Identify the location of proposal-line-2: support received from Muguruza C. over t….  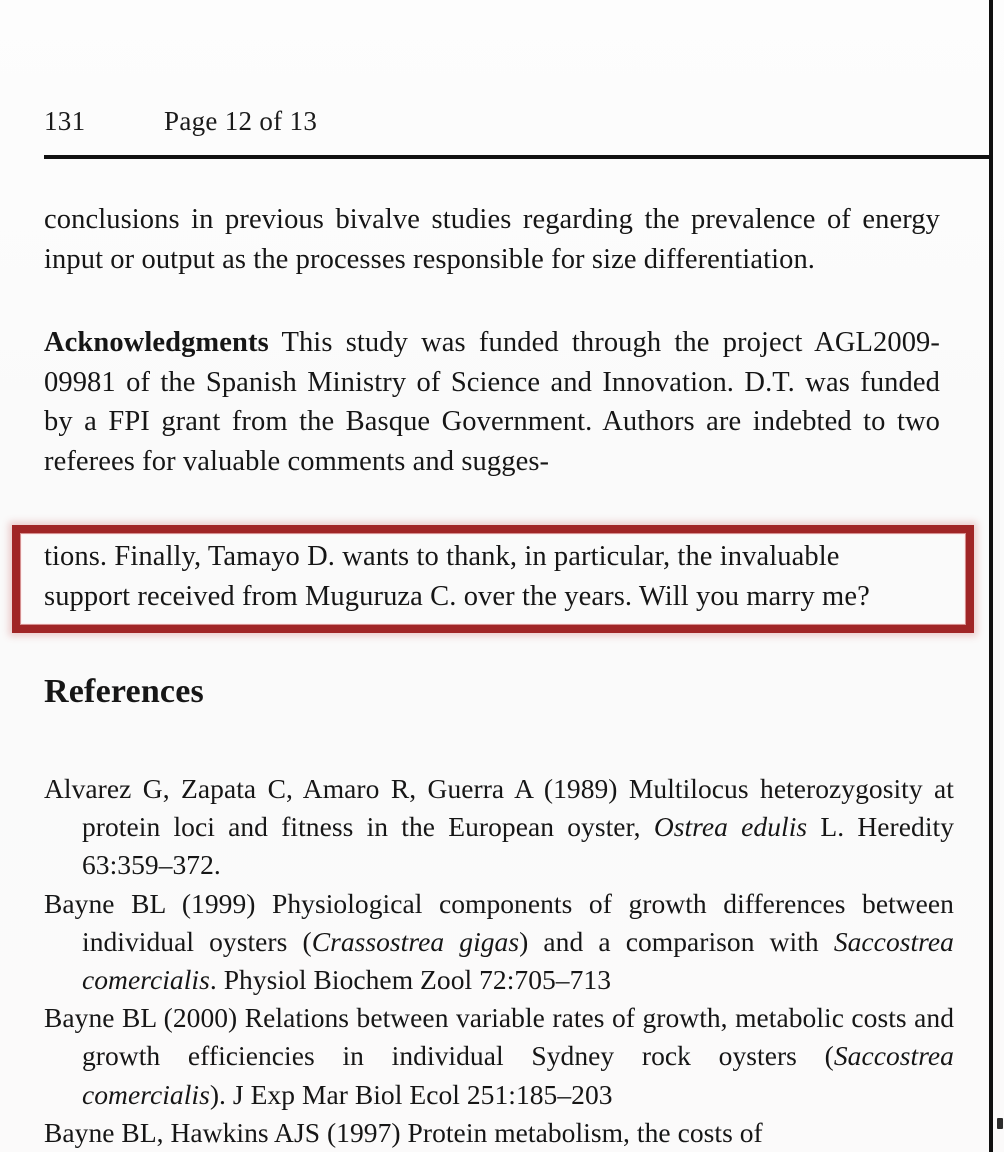
(457, 596).